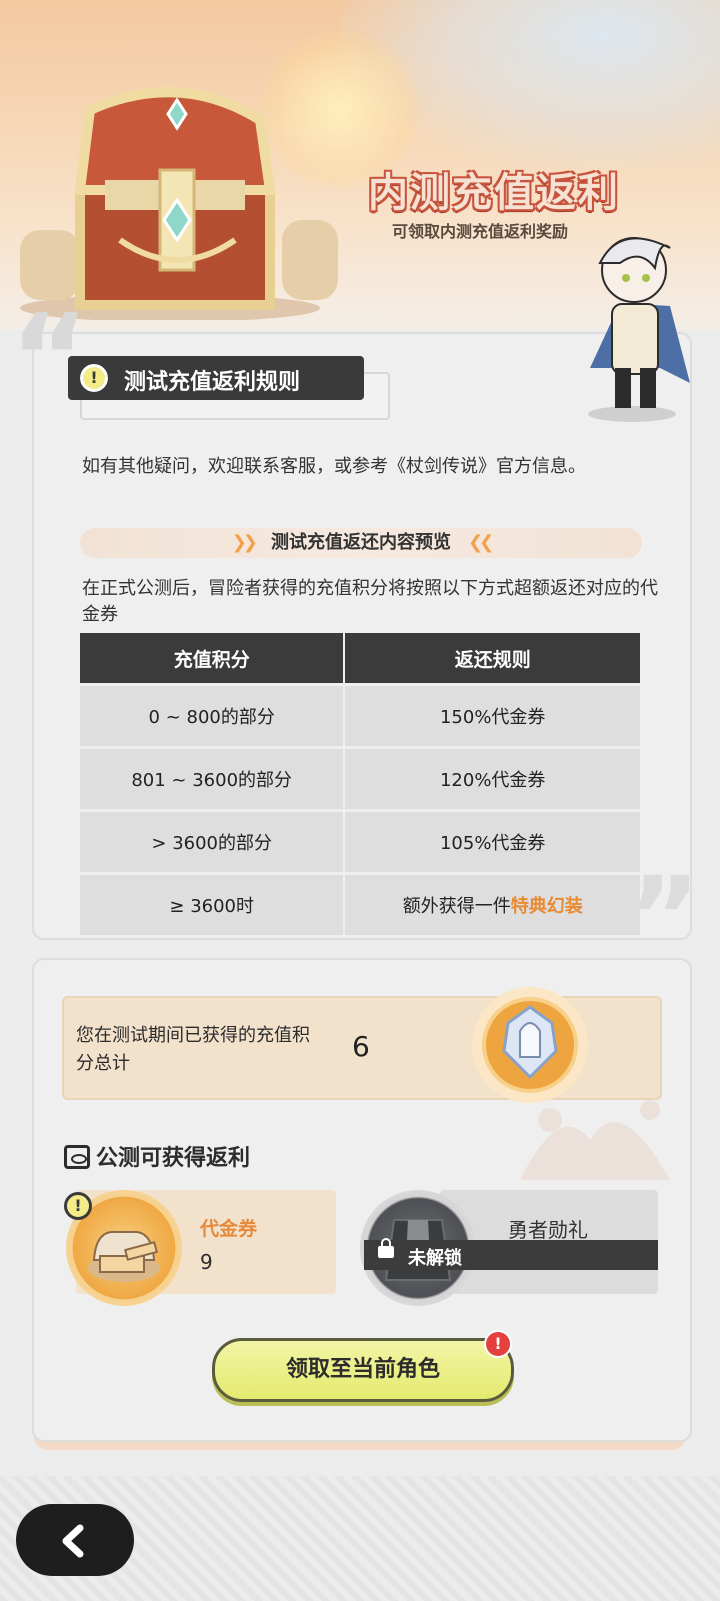  Describe the element at coordinates (481, 542) in the screenshot. I see `double-chevron-left-icon: ❮❮` at that location.